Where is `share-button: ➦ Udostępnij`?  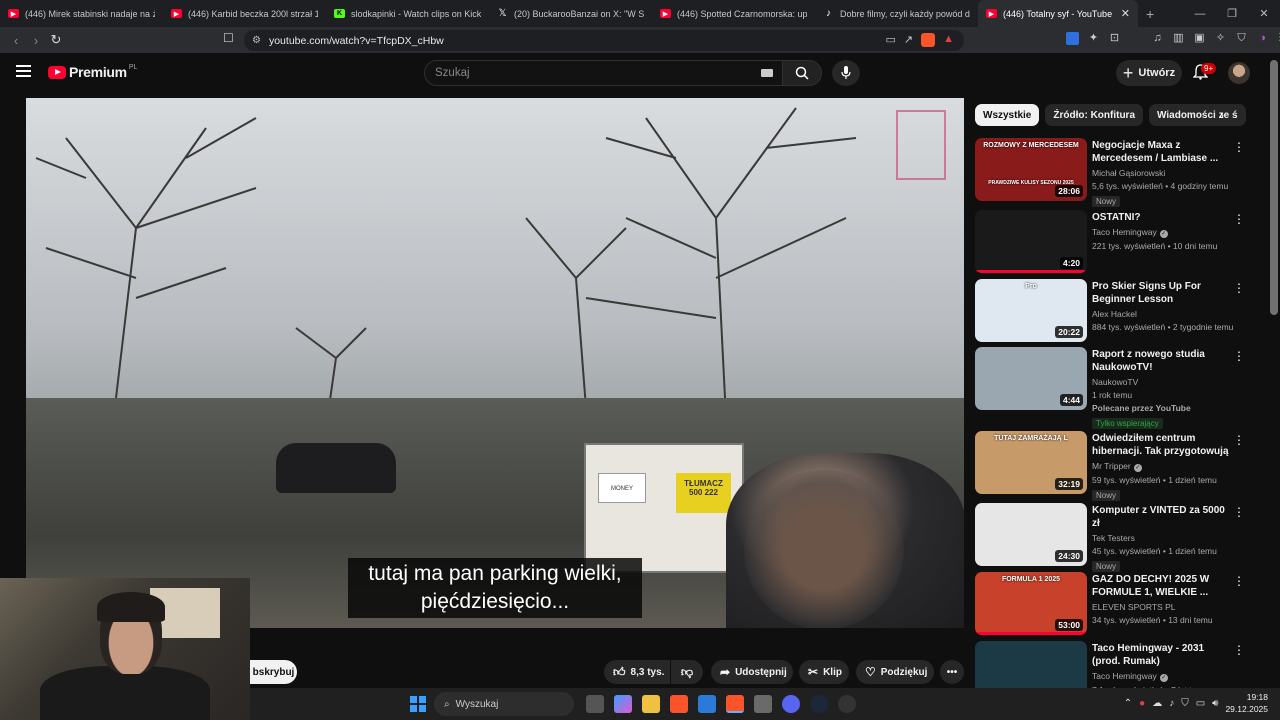
share-button: ➦ Udostępnij is located at coordinates (752, 672).